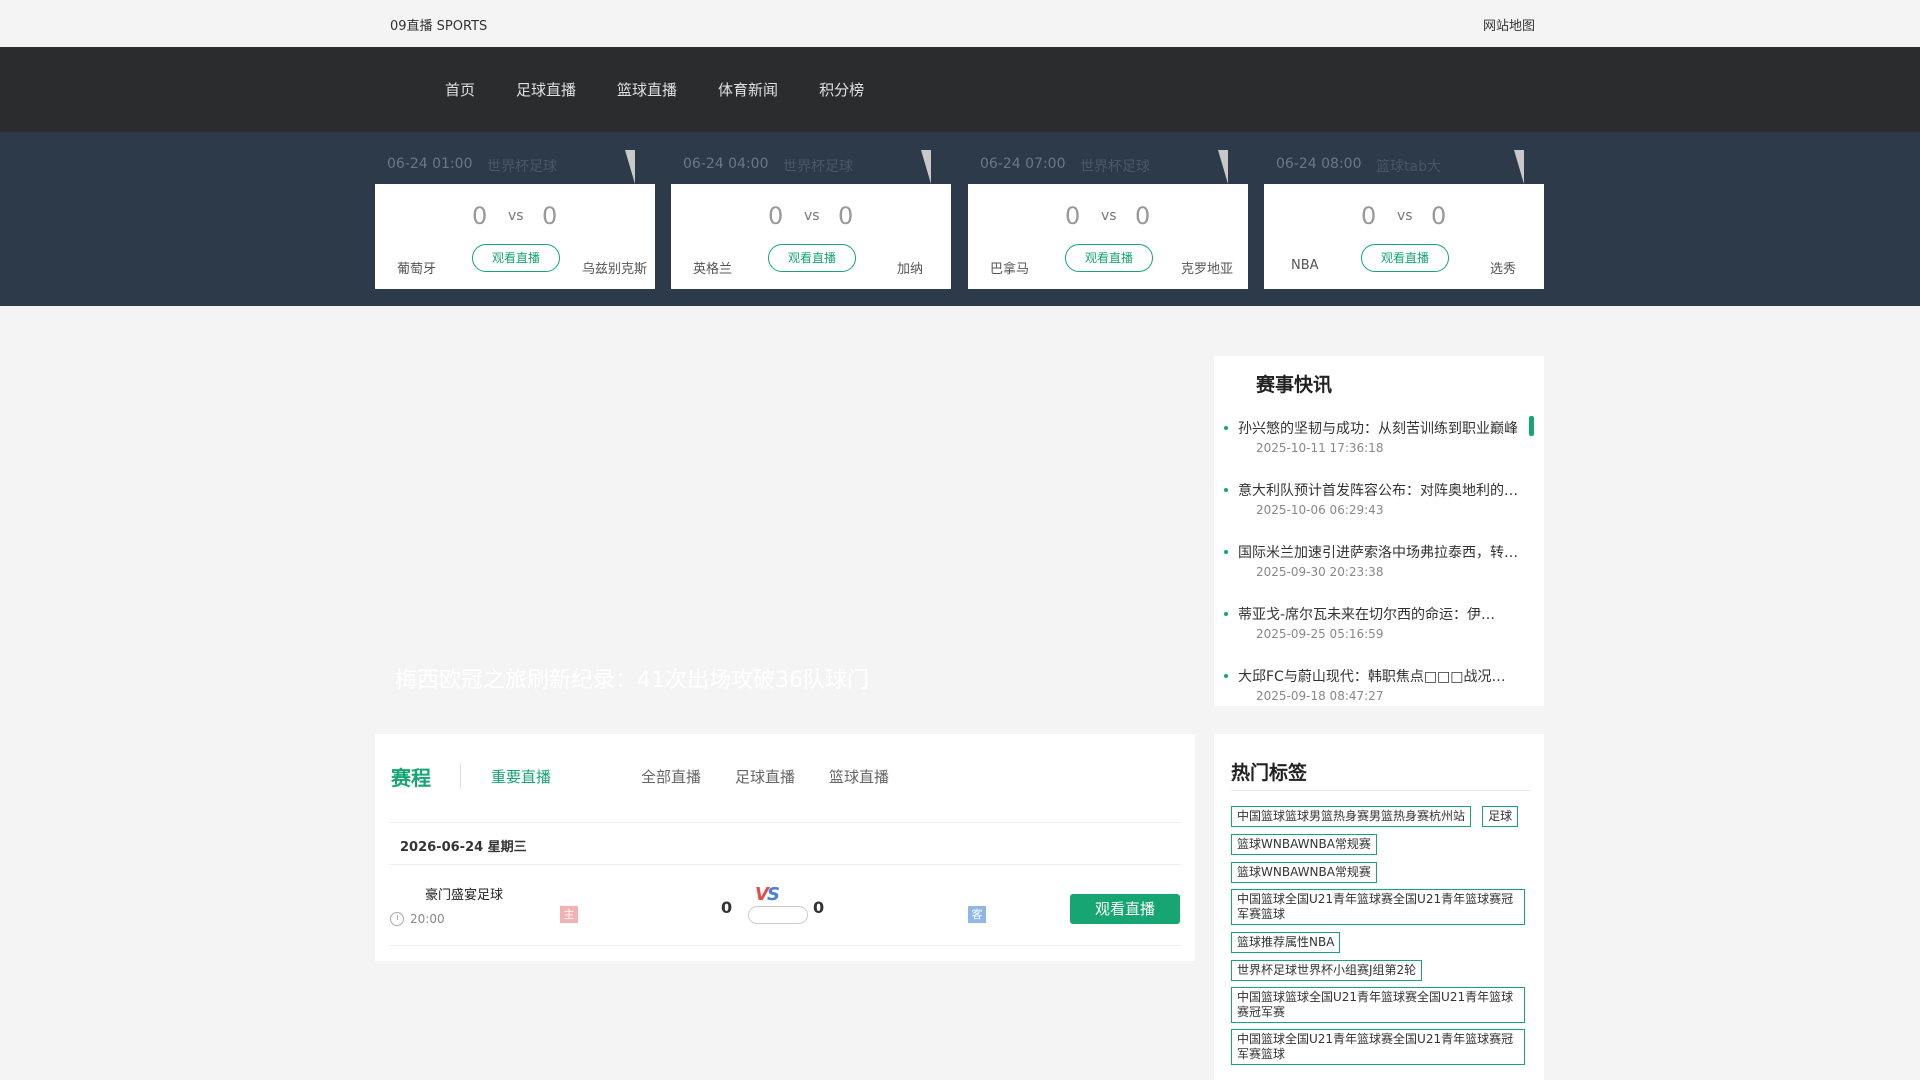 The width and height of the screenshot is (1920, 1080). Describe the element at coordinates (713, 269) in the screenshot. I see `home-team: 英格兰` at that location.